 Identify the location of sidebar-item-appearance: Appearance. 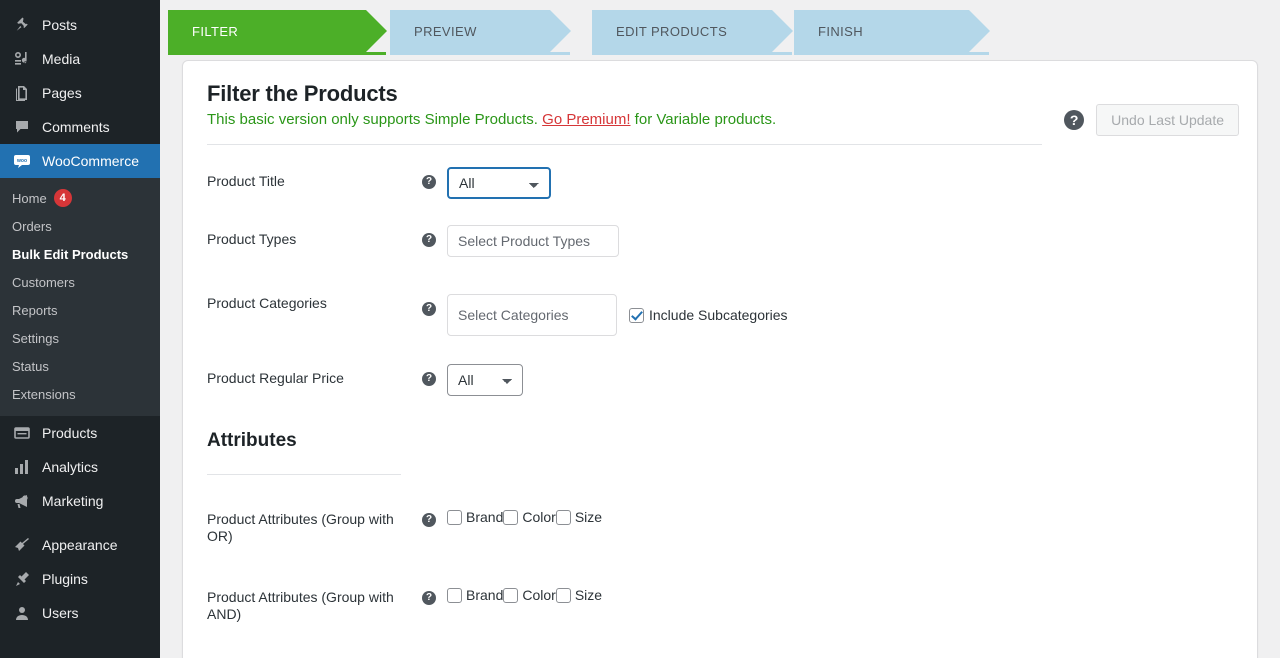
(80, 545).